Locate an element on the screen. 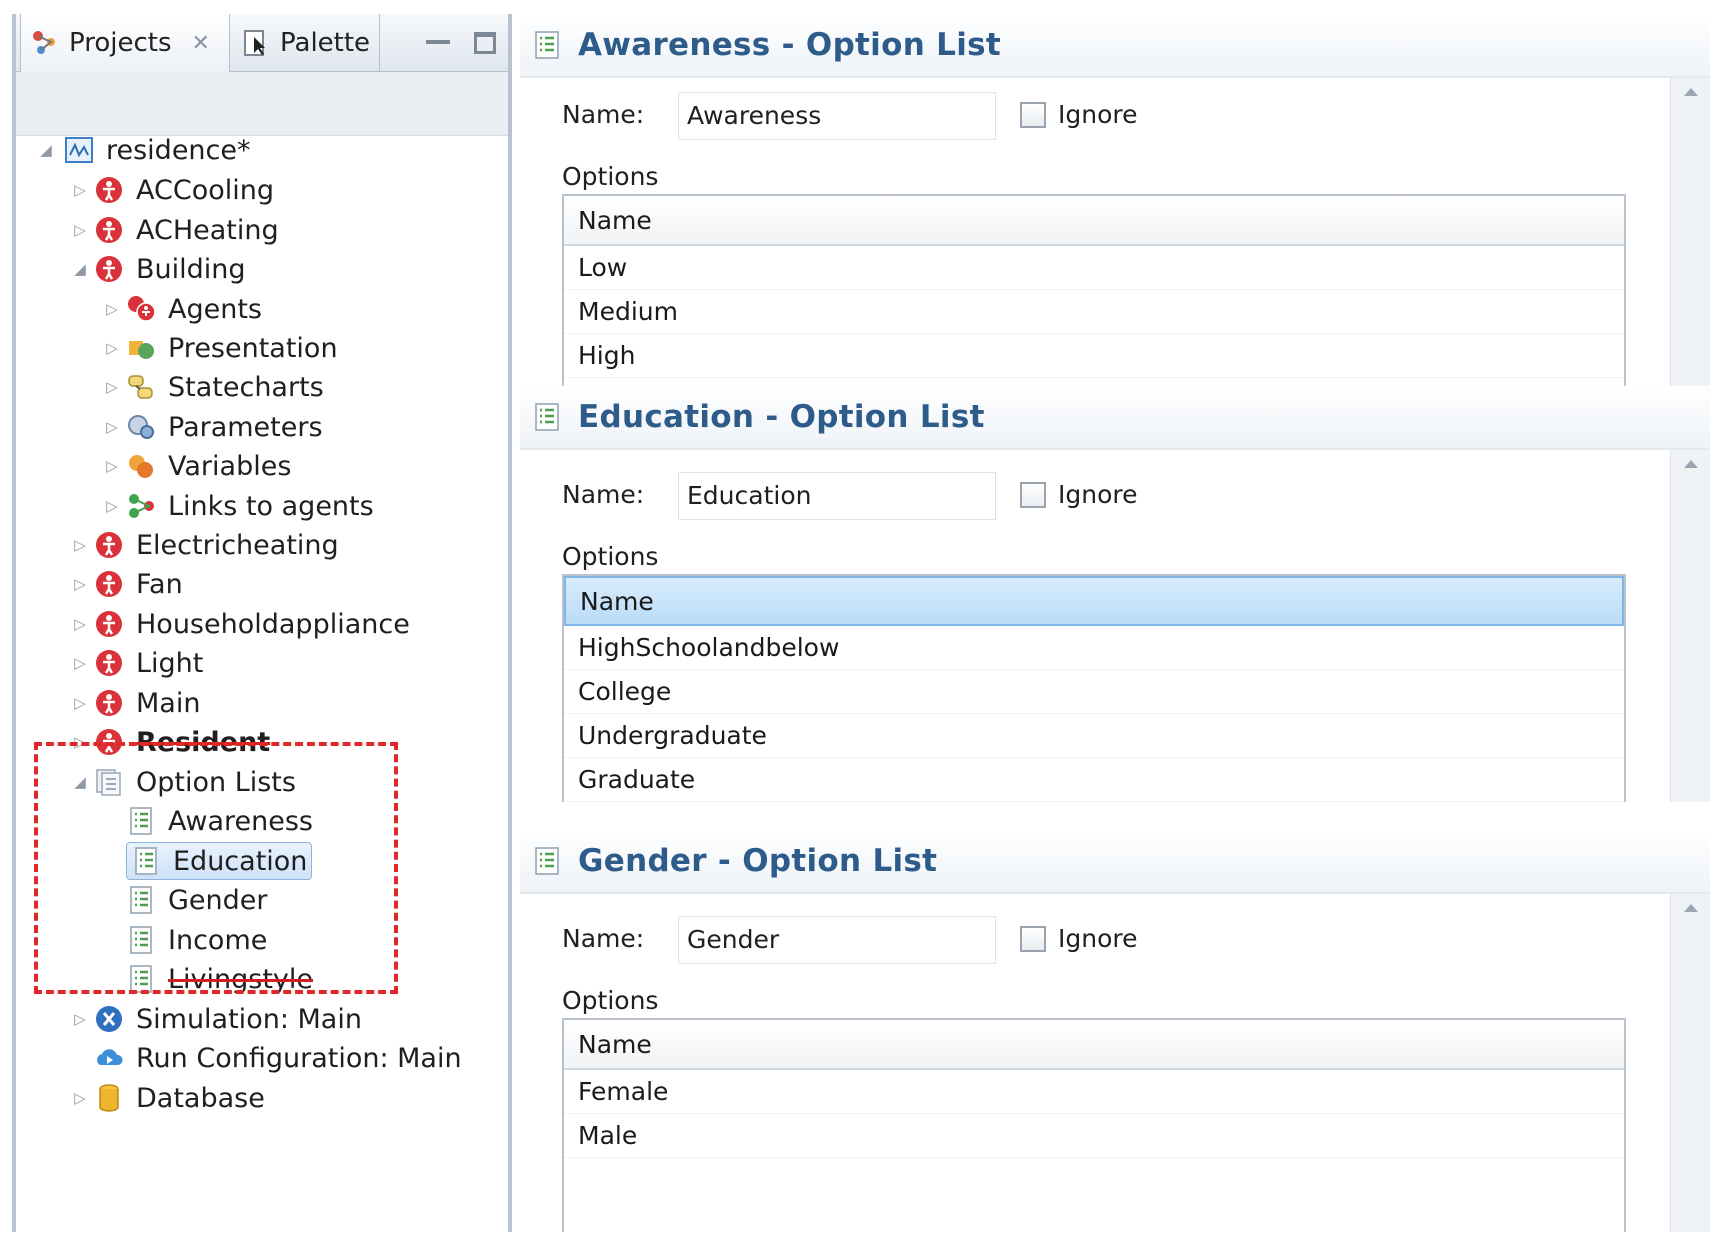 This screenshot has width=1722, height=1240. tree-item-simulation: ▷ Simulation: Main is located at coordinates (218, 1019).